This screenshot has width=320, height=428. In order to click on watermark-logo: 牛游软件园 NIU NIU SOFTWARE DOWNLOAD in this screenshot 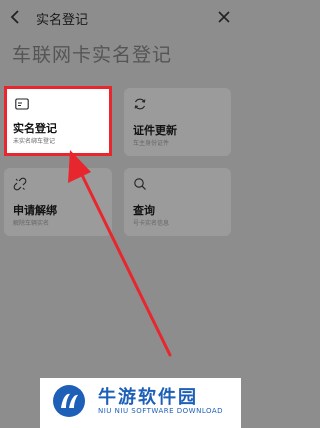, I will do `click(140, 403)`.